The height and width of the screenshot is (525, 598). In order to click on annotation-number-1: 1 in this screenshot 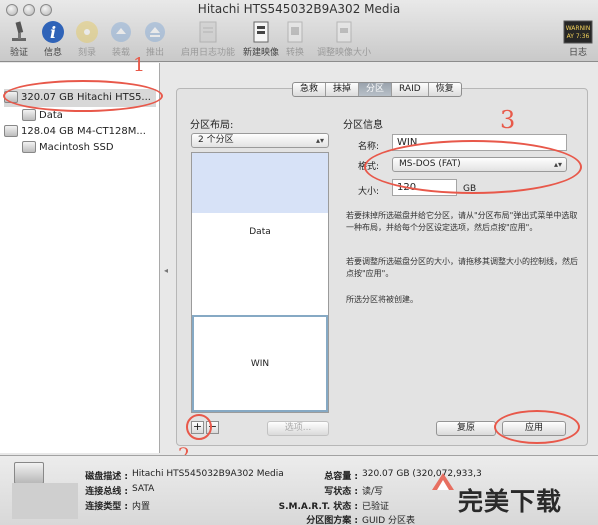, I will do `click(139, 65)`.